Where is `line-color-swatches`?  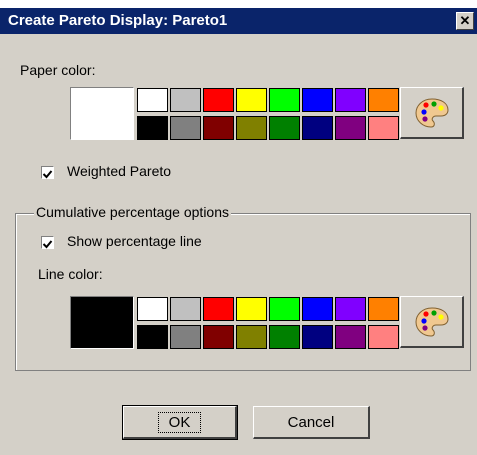
line-color-swatches is located at coordinates (268, 323).